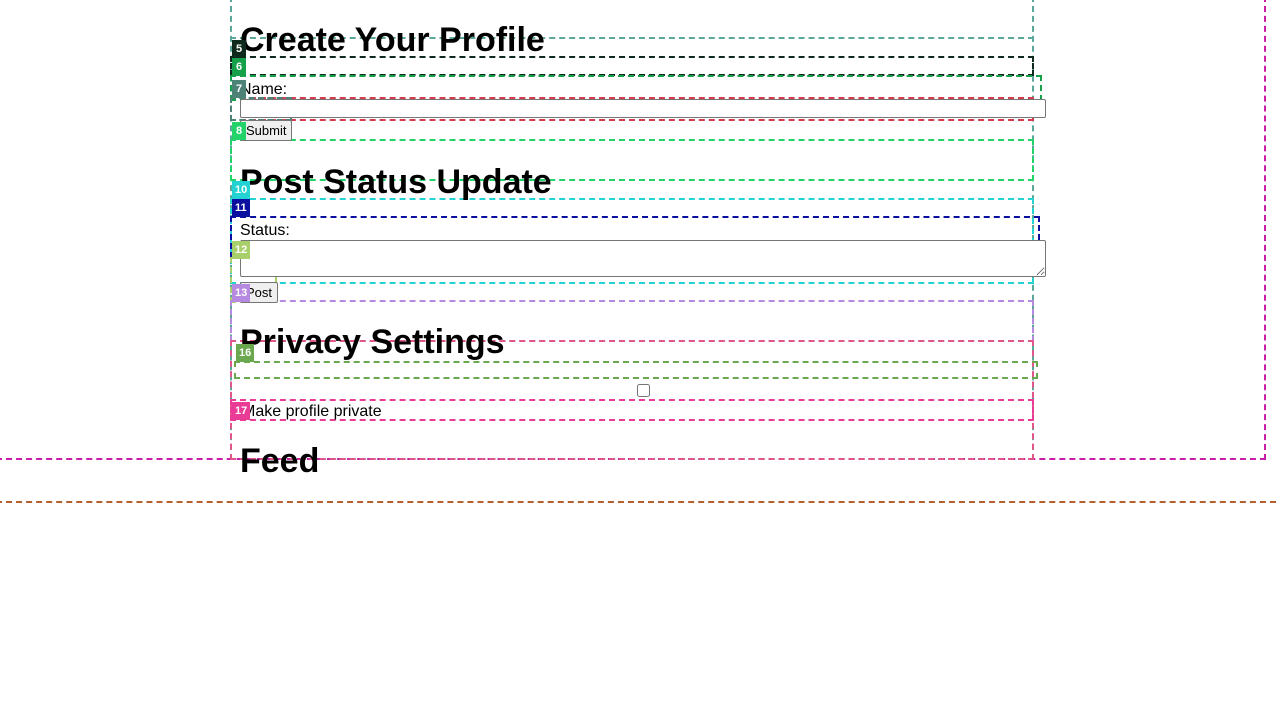  What do you see at coordinates (241, 411) in the screenshot?
I see `overlay-tag-17: 17` at bounding box center [241, 411].